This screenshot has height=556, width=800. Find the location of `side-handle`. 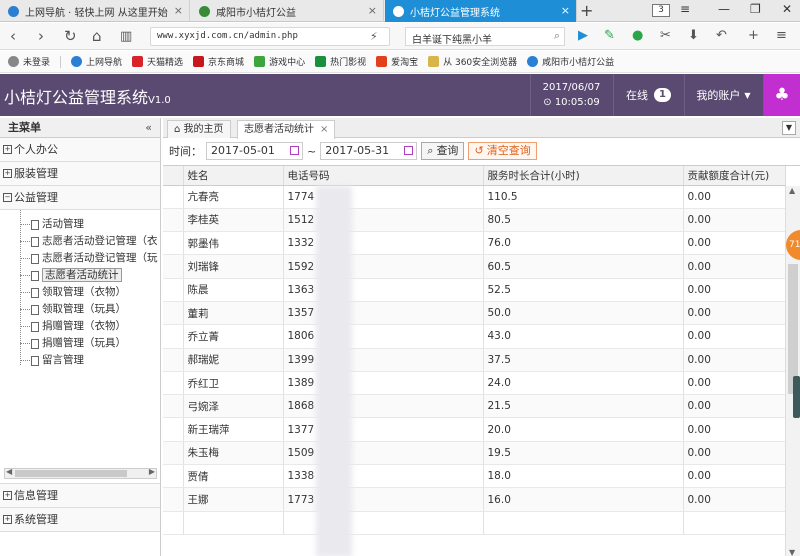

side-handle is located at coordinates (796, 397).